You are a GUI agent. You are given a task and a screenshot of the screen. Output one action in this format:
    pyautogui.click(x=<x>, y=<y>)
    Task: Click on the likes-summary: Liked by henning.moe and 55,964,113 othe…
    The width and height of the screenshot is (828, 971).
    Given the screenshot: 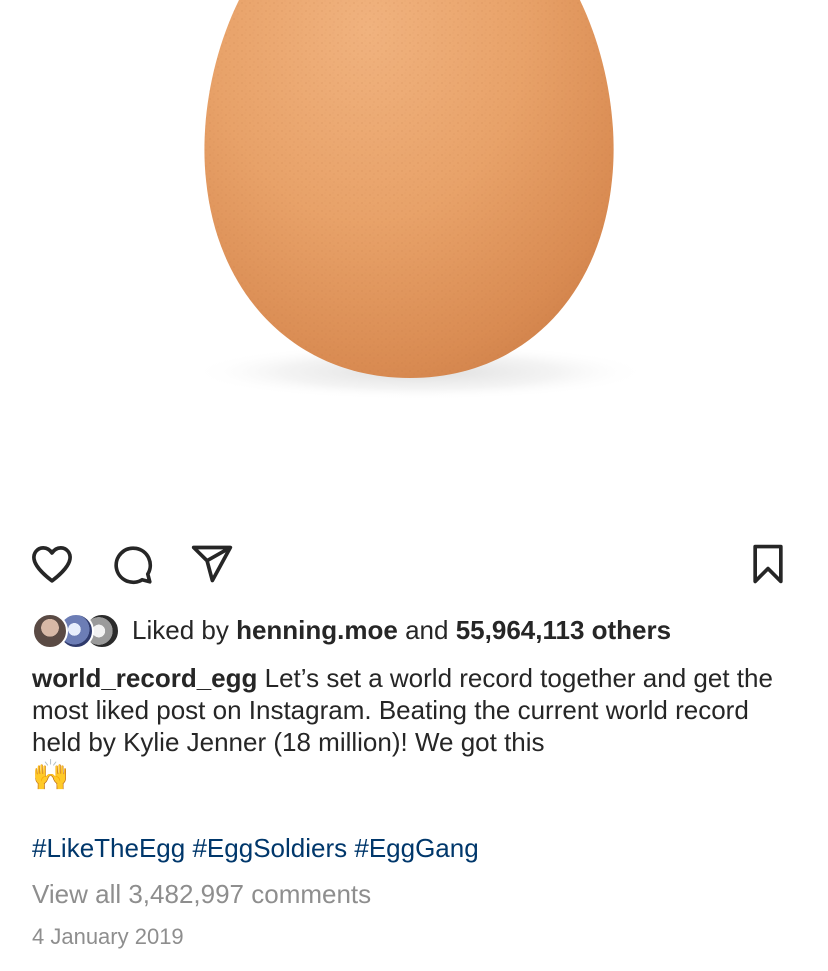 What is the action you would take?
    pyautogui.click(x=401, y=630)
    